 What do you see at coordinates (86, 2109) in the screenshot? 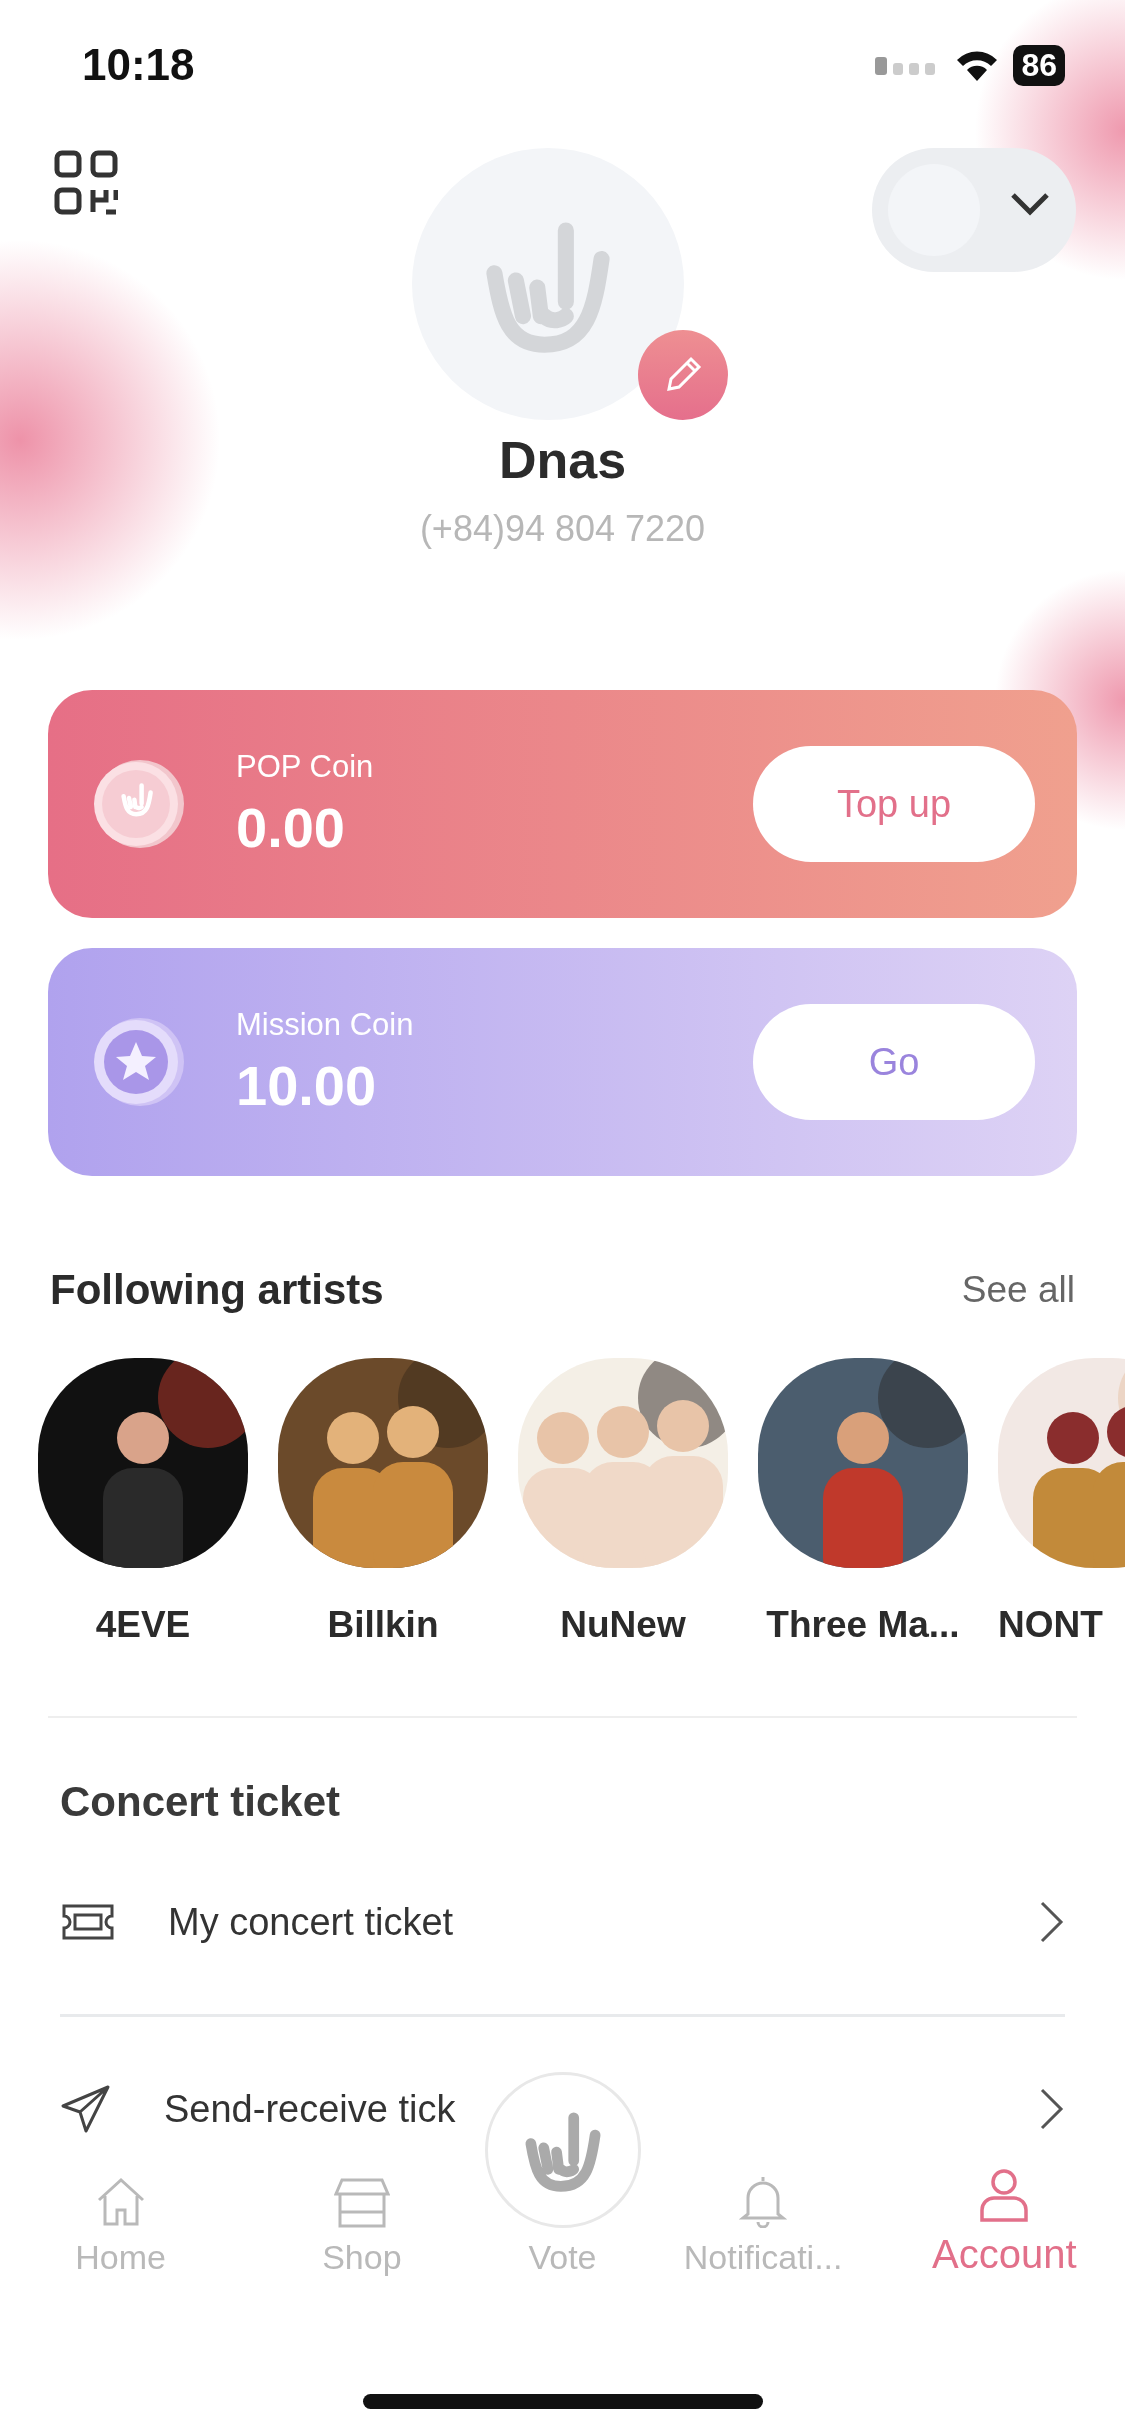
I see `paper-plane-icon` at bounding box center [86, 2109].